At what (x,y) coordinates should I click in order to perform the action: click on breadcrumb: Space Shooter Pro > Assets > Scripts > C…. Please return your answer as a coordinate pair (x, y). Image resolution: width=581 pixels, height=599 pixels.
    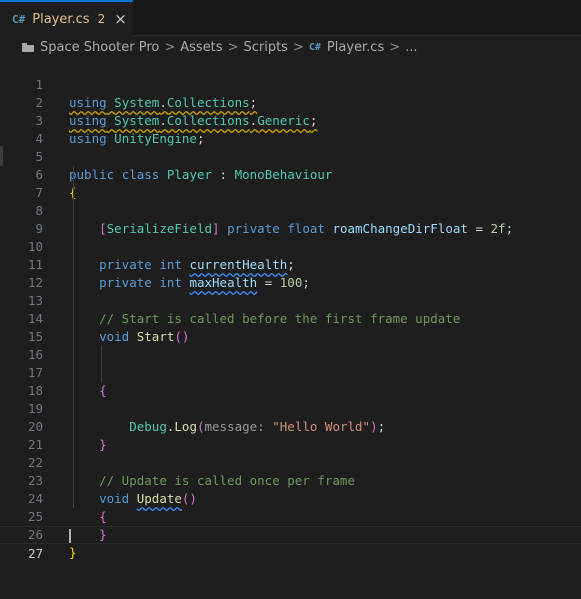
    Looking at the image, I should click on (290, 47).